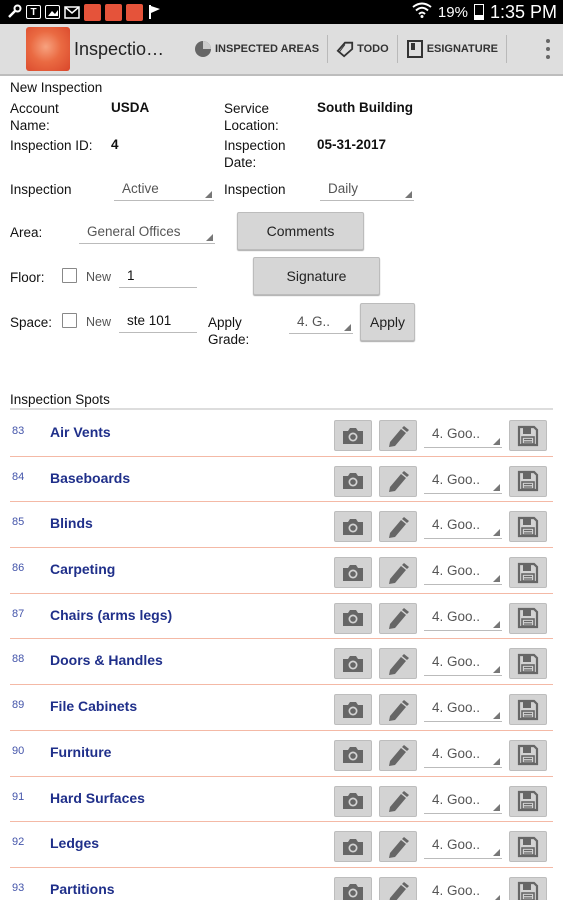 The image size is (563, 900). Describe the element at coordinates (548, 49) in the screenshot. I see `overflow-menu-icon` at that location.